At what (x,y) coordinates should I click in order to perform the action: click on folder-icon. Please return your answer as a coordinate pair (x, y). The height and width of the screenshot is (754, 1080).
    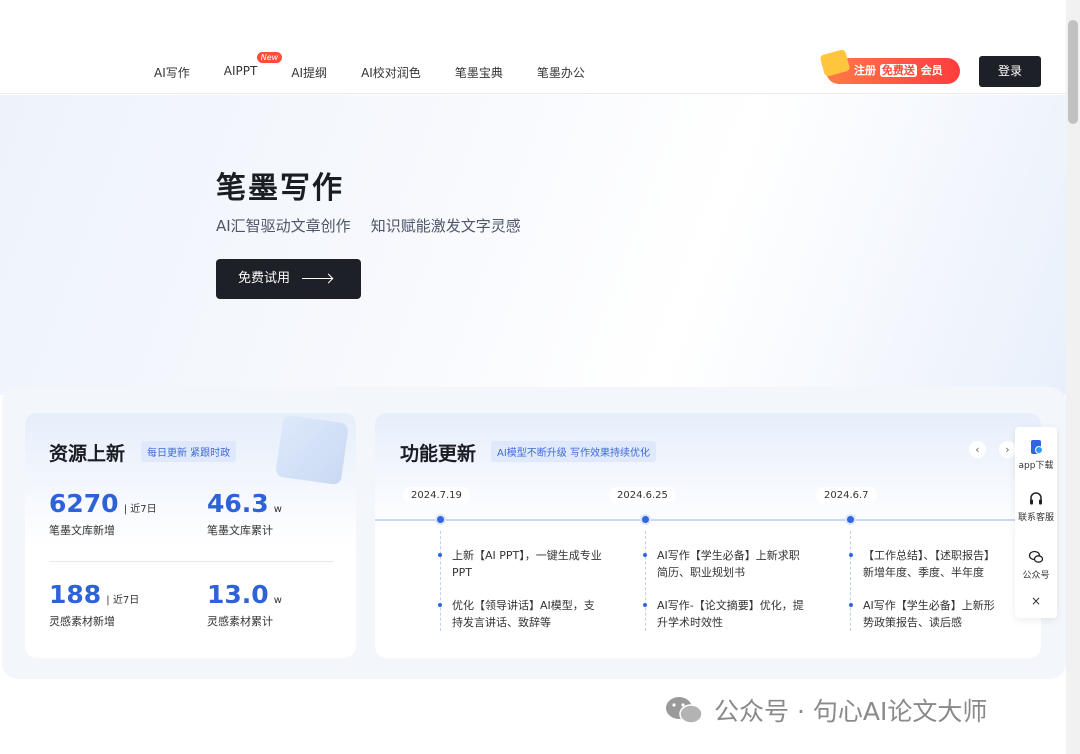
    Looking at the image, I should click on (312, 450).